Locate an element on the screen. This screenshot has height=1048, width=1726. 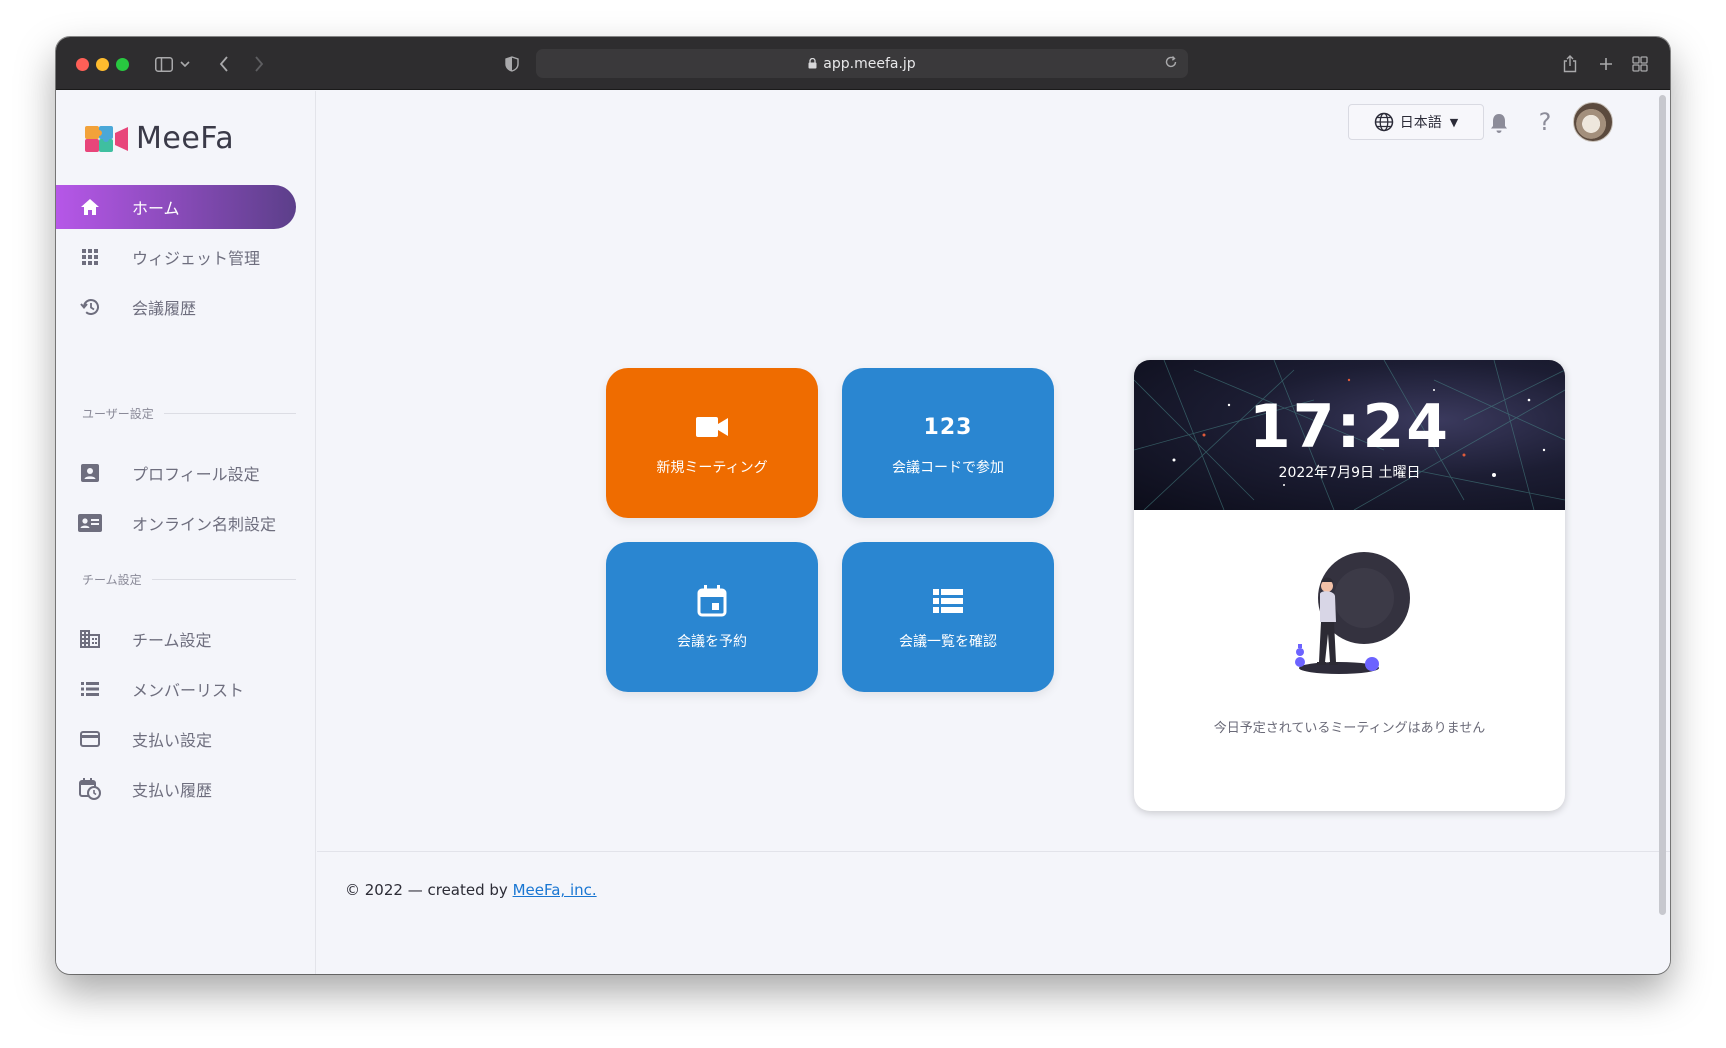
sidebar-item-label: ウィジェット管理 is located at coordinates (196, 258).